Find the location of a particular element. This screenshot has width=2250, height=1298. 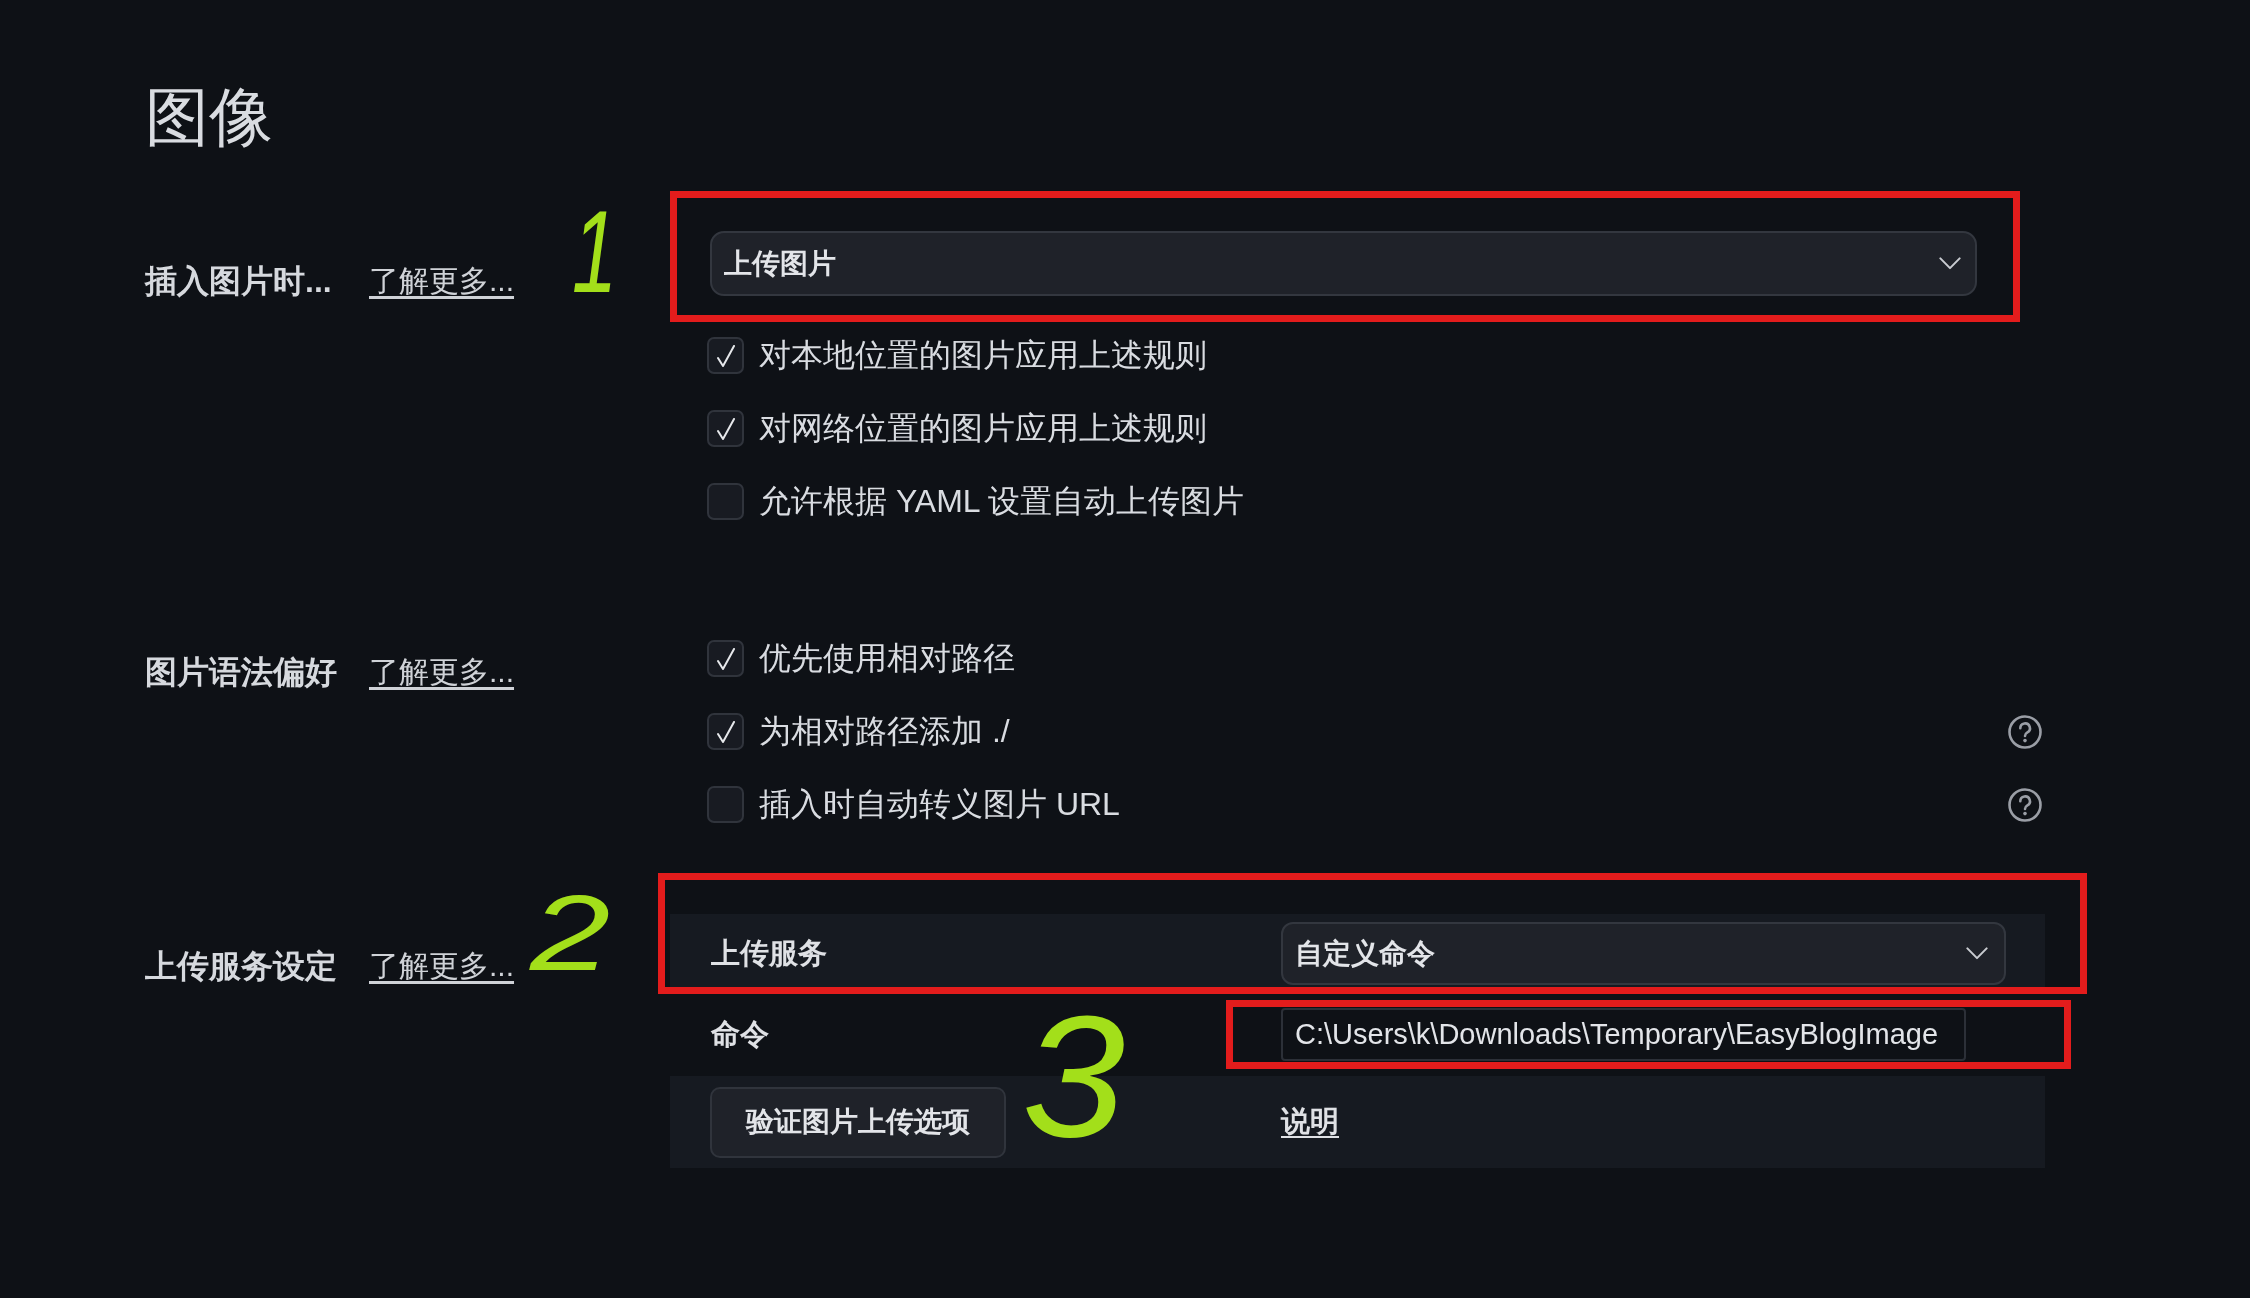

handwritten-number: 3 is located at coordinates (1074, 1076).